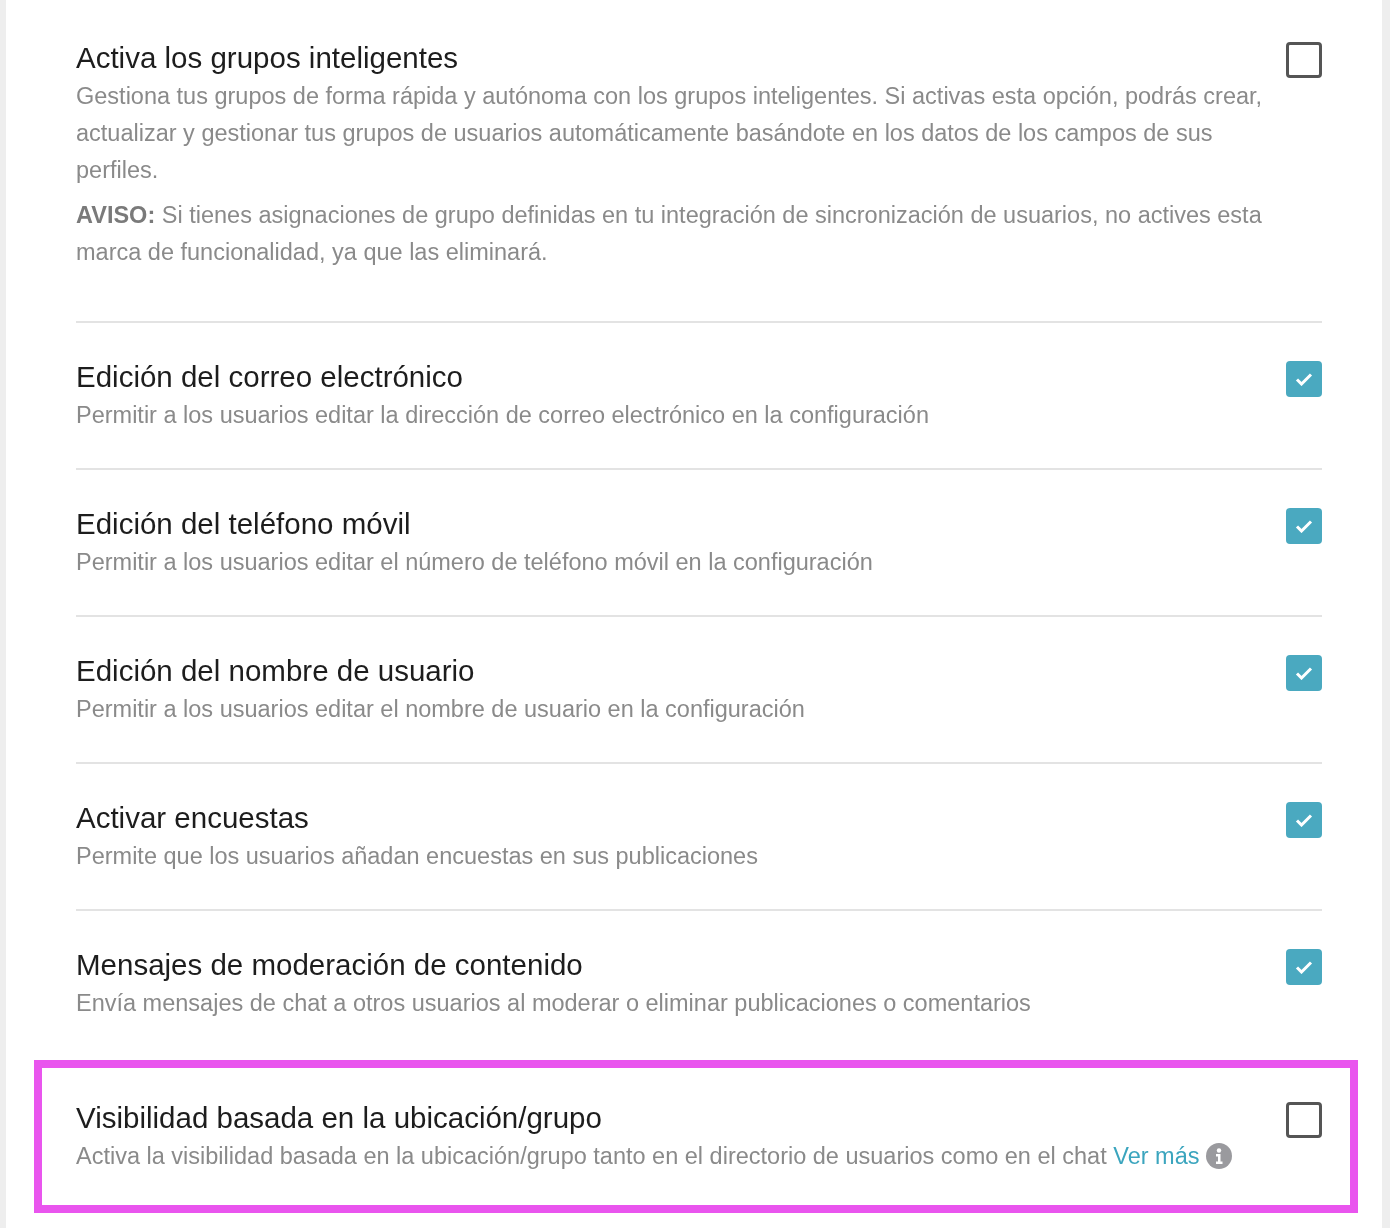 The height and width of the screenshot is (1228, 1390). What do you see at coordinates (270, 377) in the screenshot?
I see `setting-title: Edición del correo electrónico` at bounding box center [270, 377].